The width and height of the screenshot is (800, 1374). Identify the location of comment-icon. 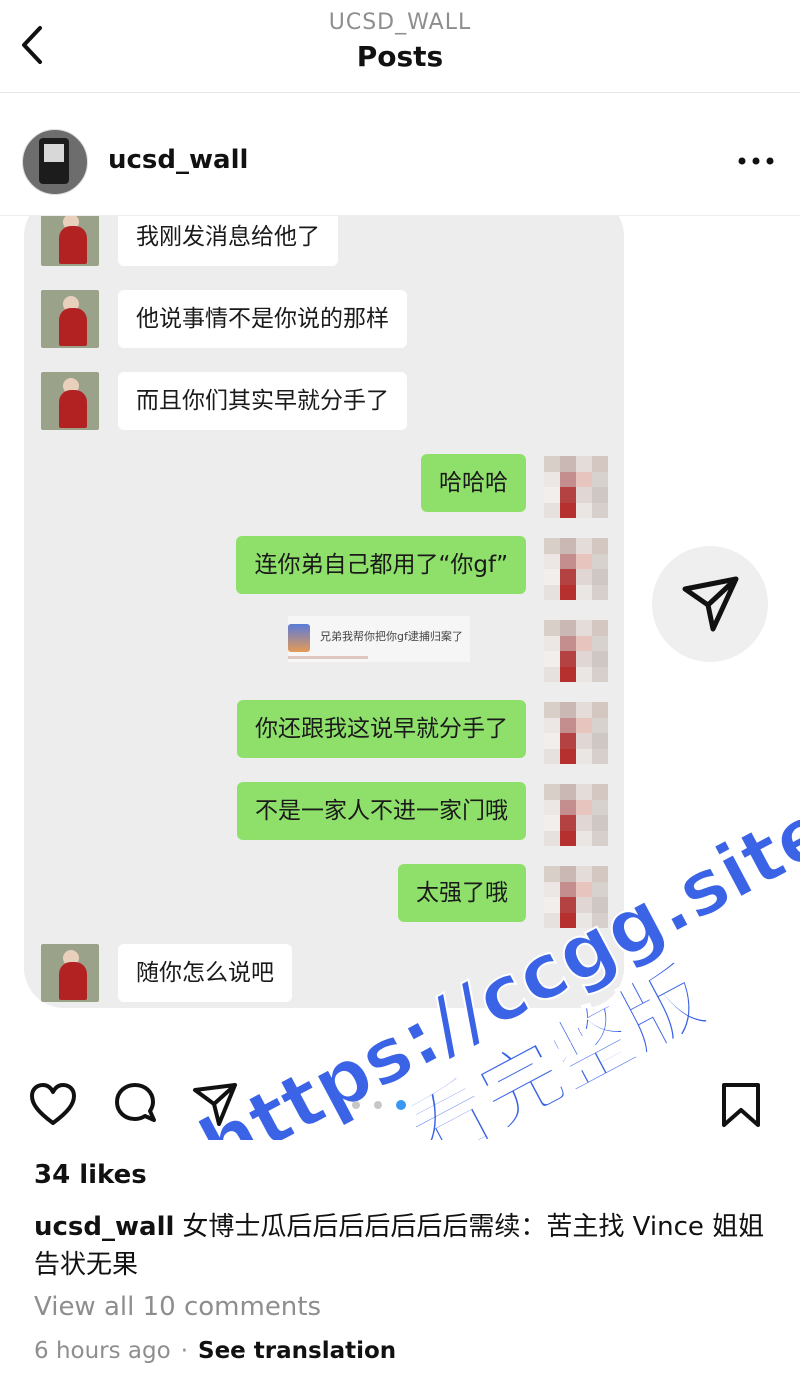
(135, 1105).